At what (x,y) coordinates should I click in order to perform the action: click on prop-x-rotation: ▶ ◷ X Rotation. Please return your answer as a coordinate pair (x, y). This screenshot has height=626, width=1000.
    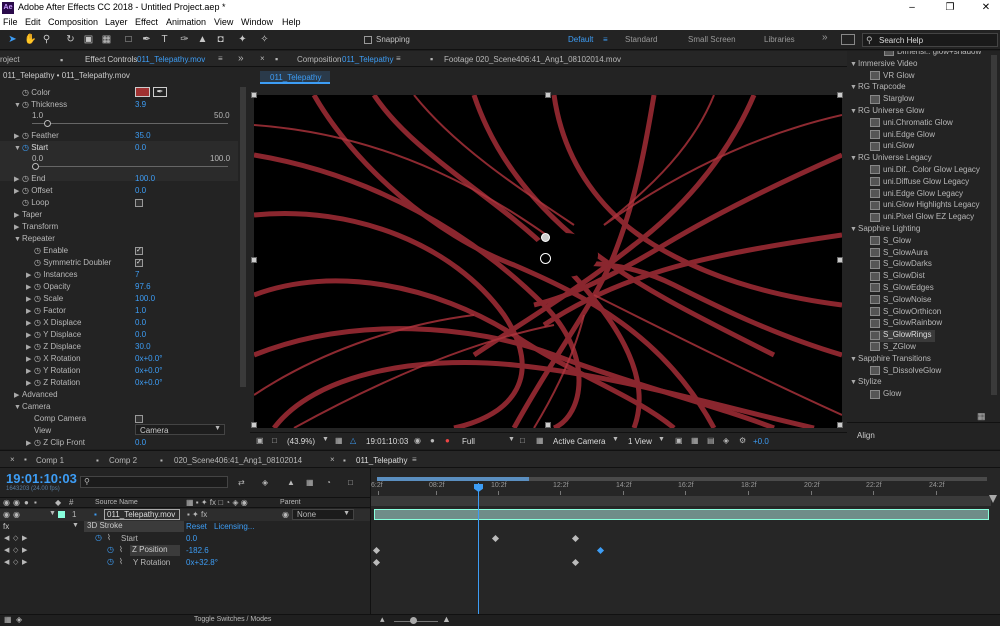
    Looking at the image, I should click on (53, 359).